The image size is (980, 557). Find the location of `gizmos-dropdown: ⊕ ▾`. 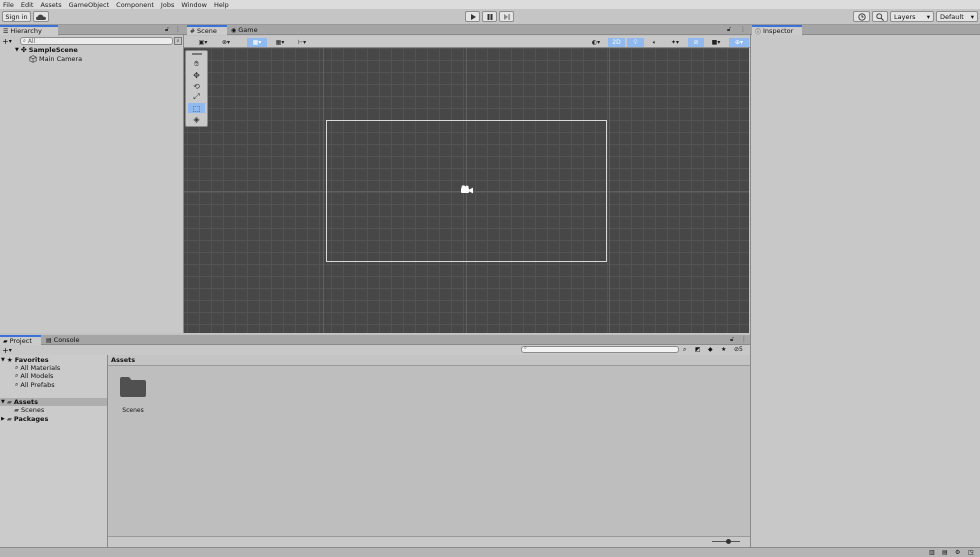

gizmos-dropdown: ⊕ ▾ is located at coordinates (739, 42).